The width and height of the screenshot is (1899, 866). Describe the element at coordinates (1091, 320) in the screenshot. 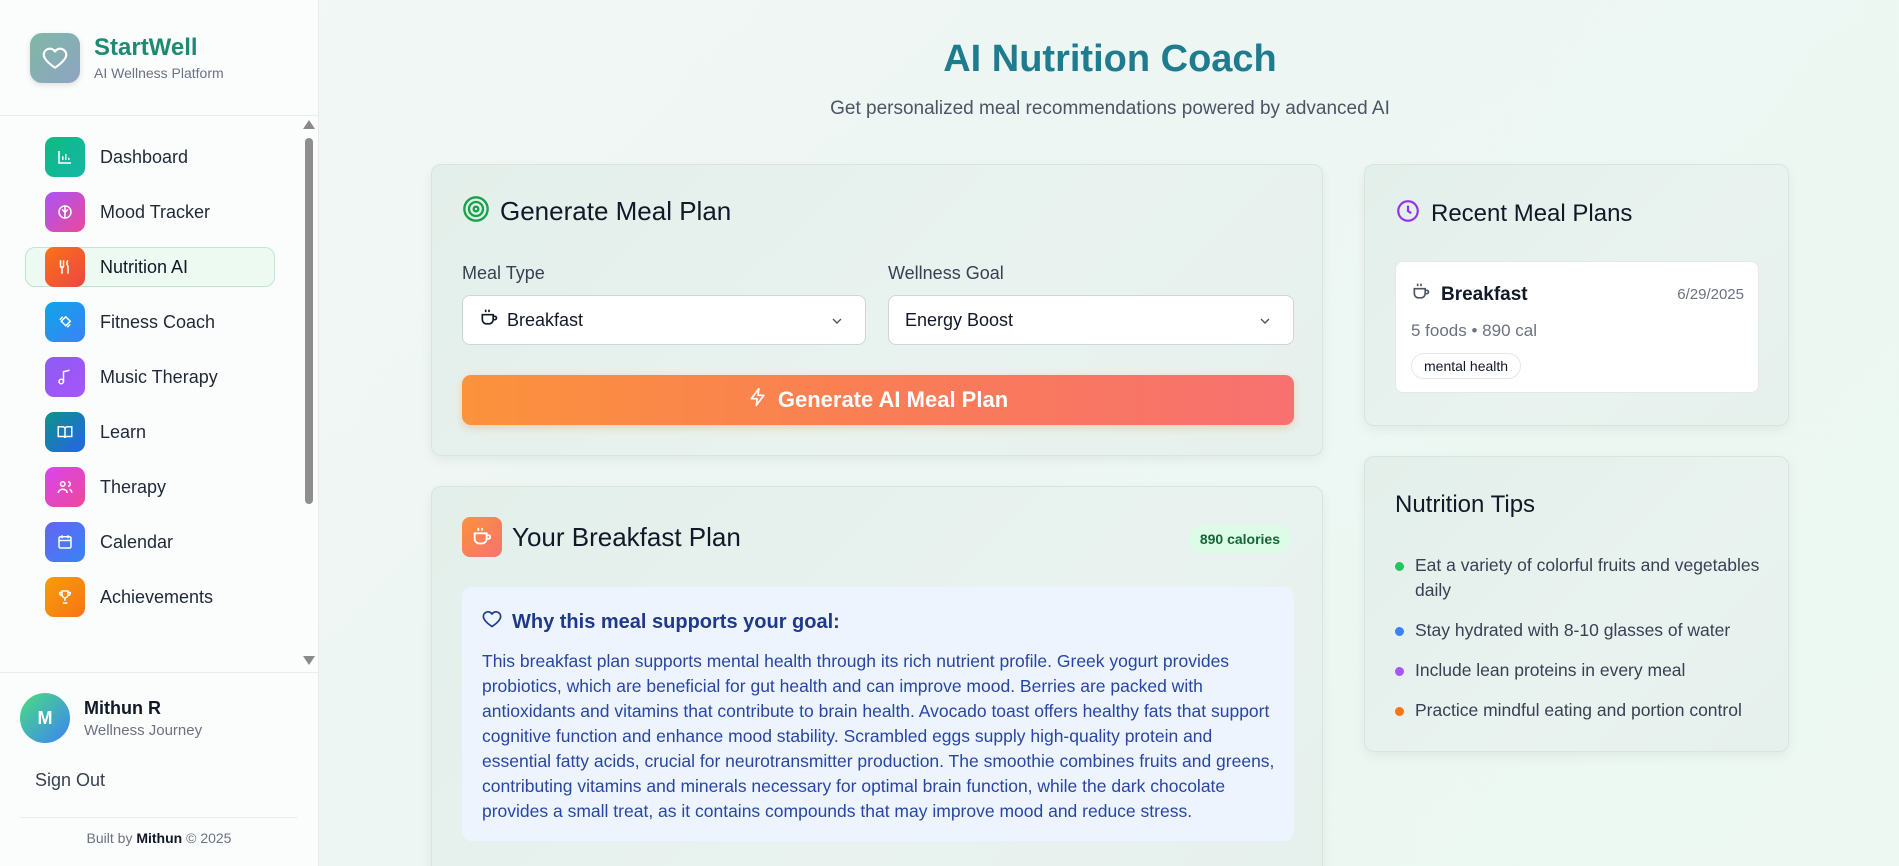

I see `wellness-goal-select: Energy Boost` at that location.